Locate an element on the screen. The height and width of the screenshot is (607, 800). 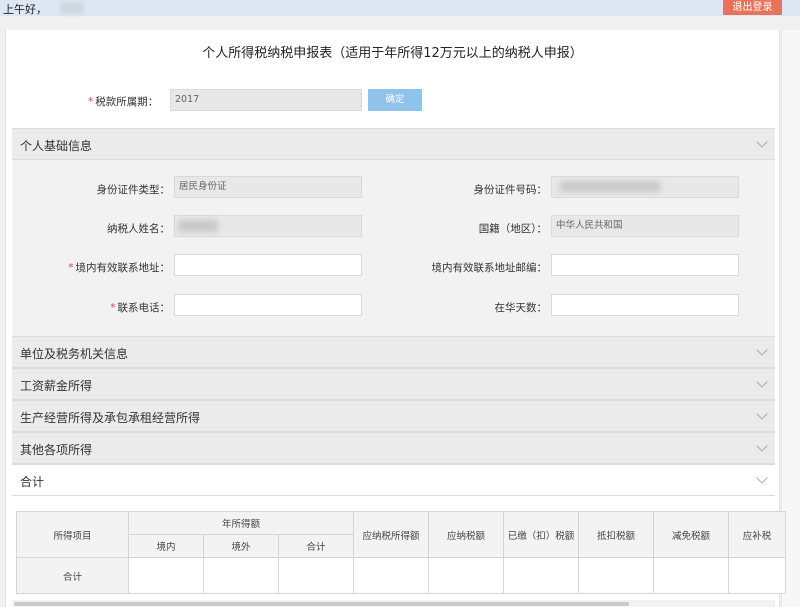
id-number-redacted is located at coordinates (610, 186).